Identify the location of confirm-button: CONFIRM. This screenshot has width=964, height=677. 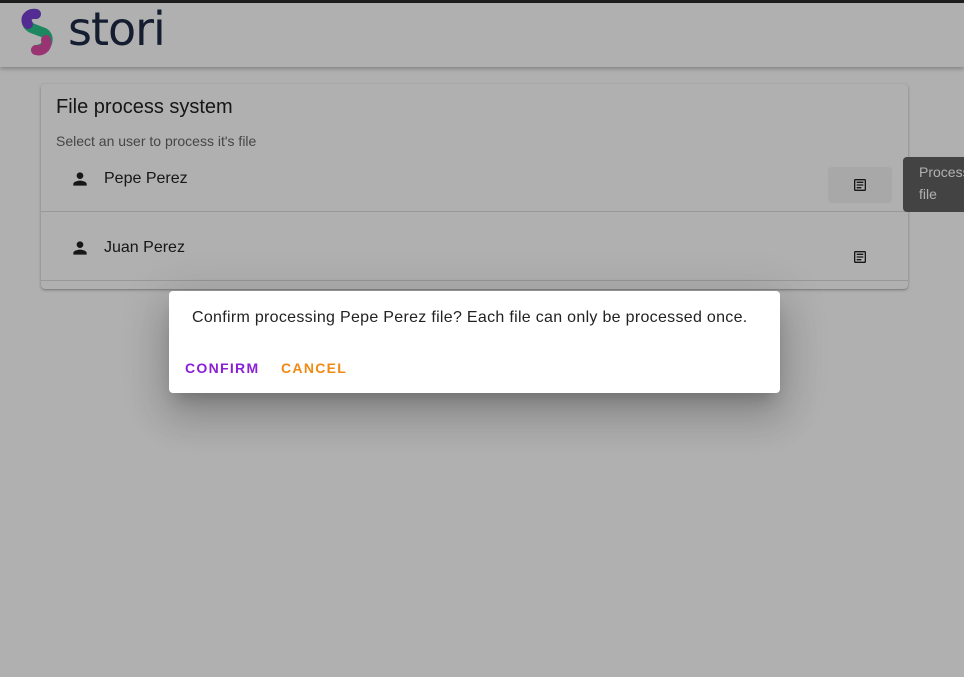
(222, 368).